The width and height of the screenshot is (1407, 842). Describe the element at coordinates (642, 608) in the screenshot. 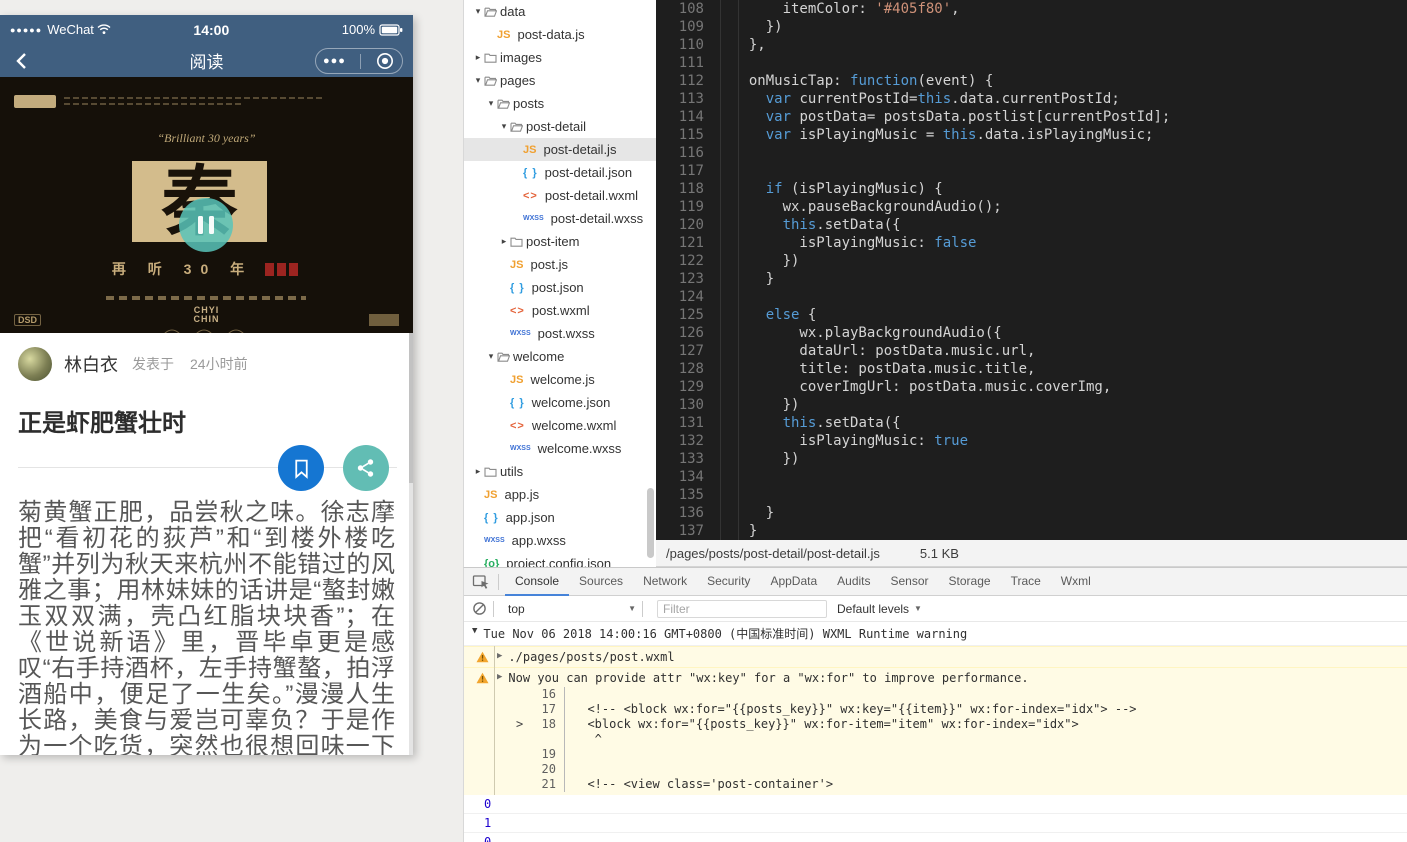

I see `toolbar-separator` at that location.